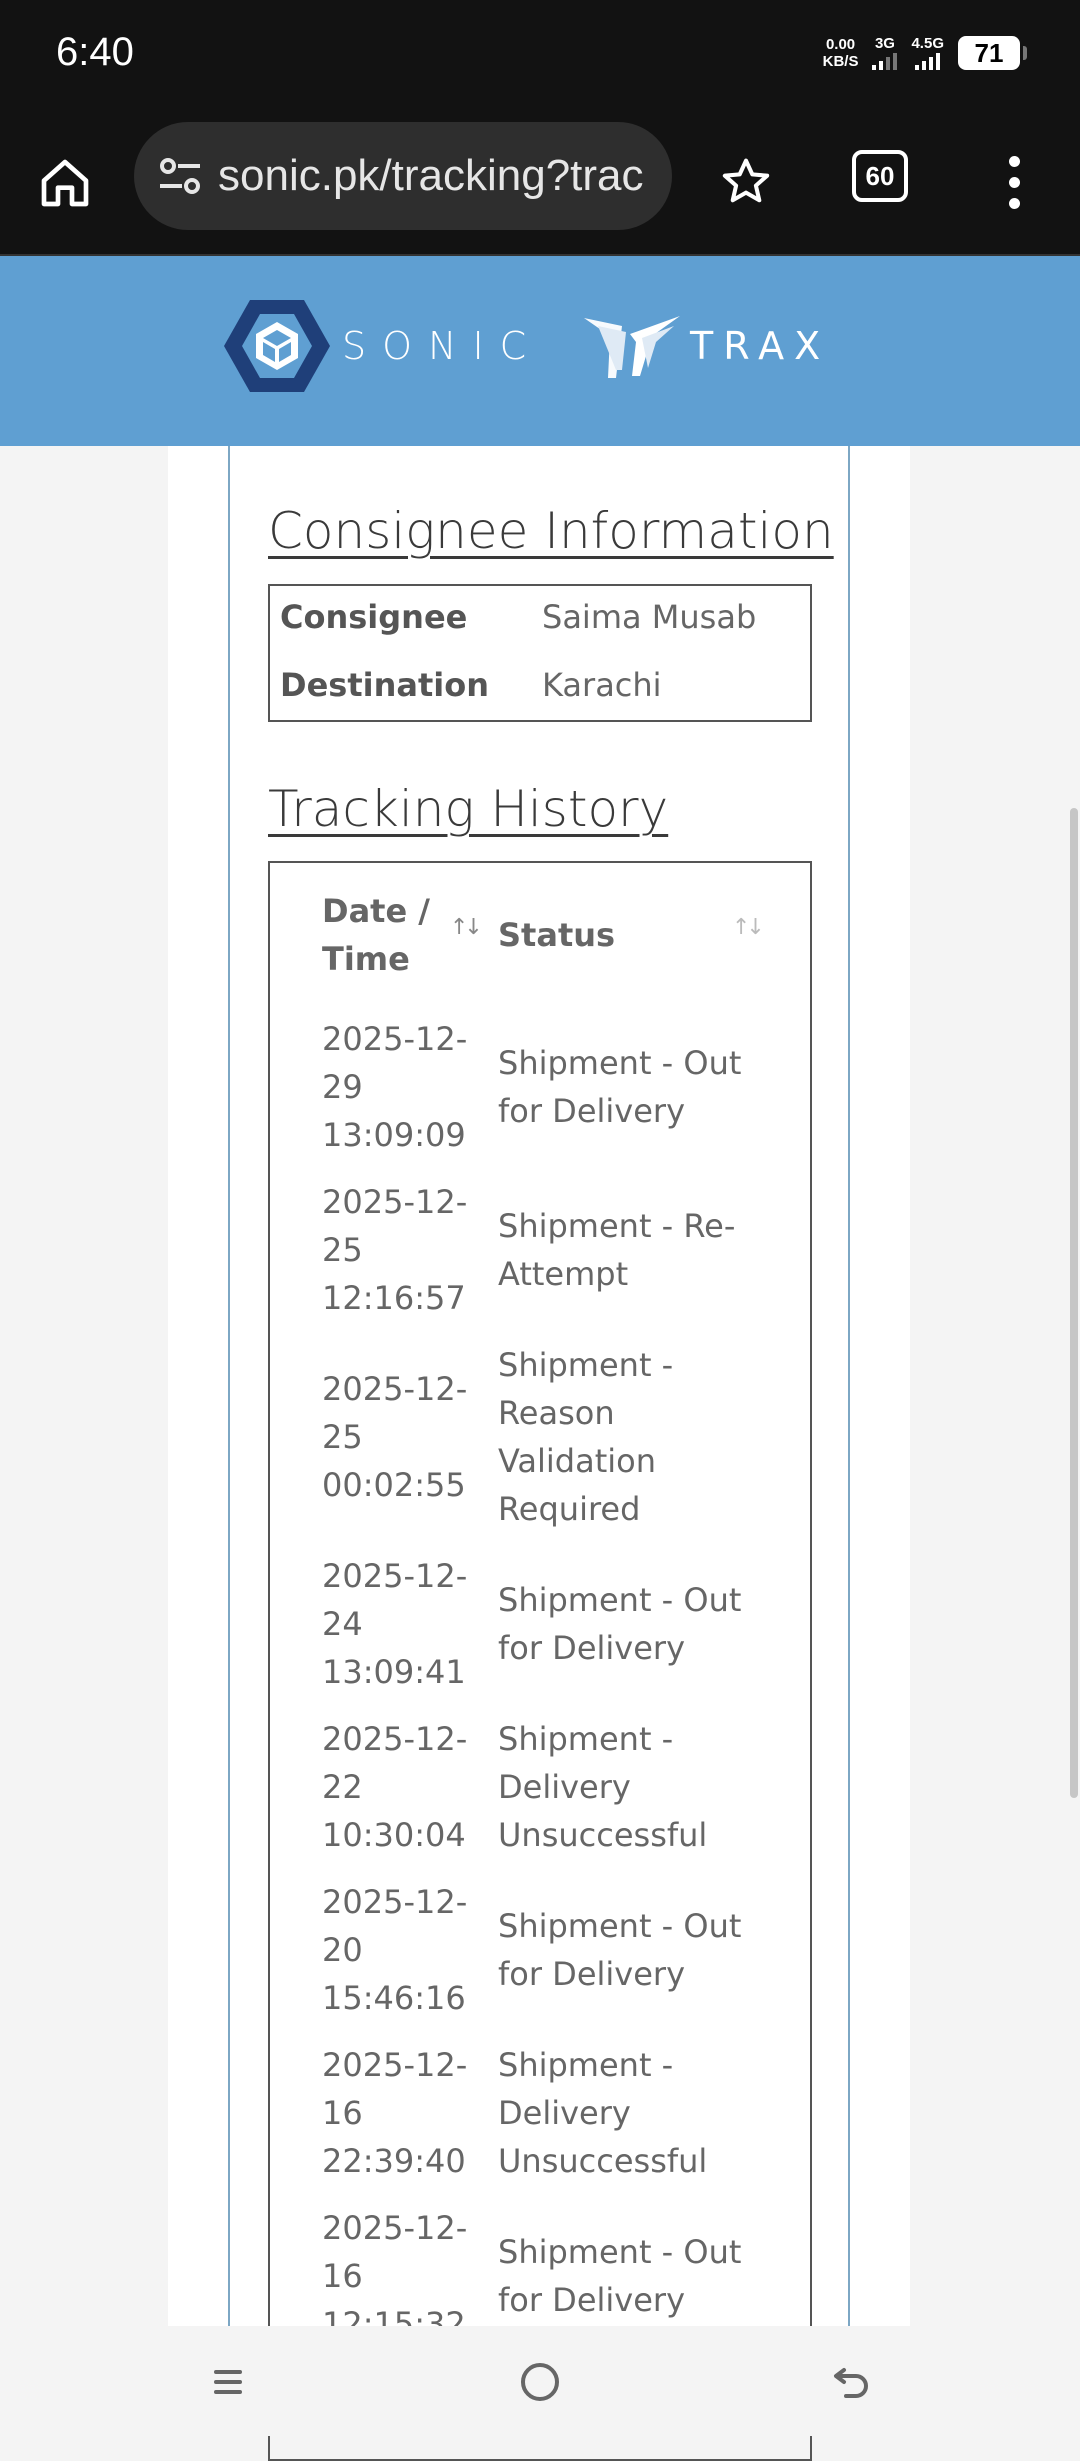 The image size is (1080, 2461). I want to click on table-row-date: 2025-12- 22 10:30:04, so click(397, 1787).